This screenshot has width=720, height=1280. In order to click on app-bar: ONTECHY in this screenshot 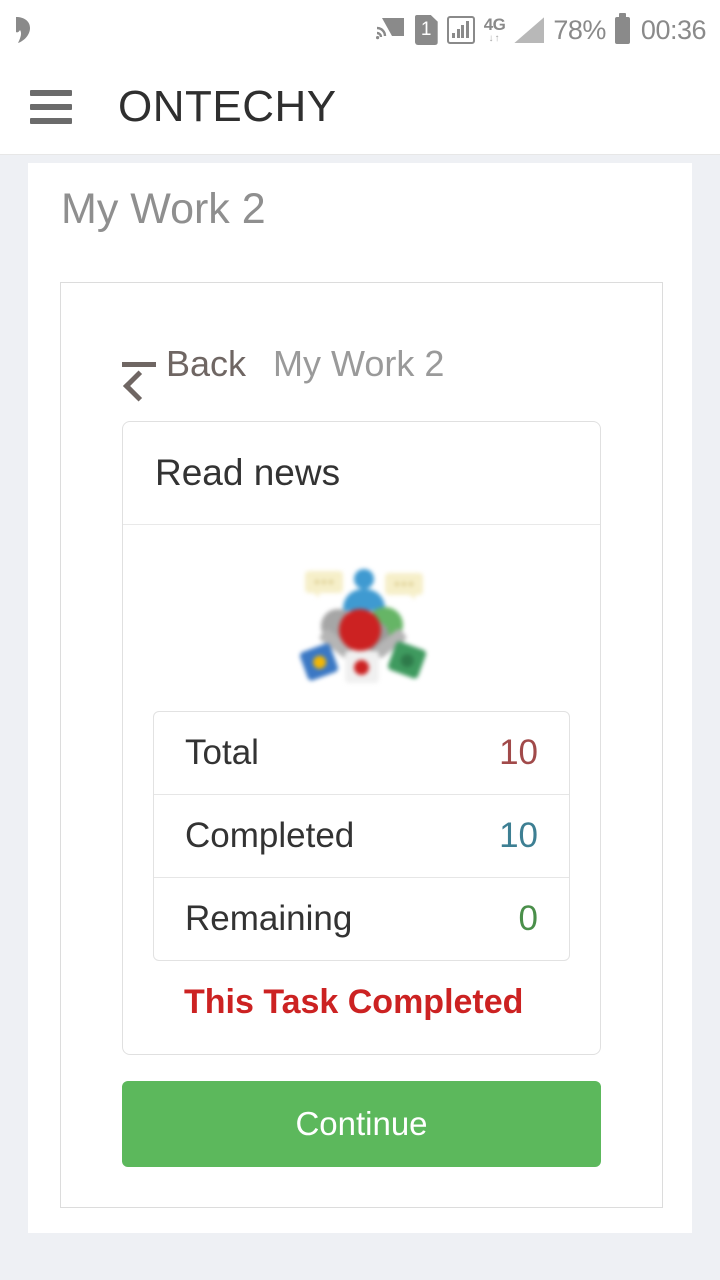, I will do `click(360, 107)`.